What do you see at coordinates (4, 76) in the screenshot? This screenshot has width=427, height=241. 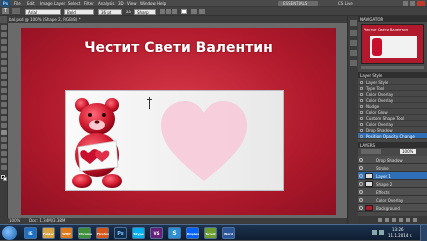 I see `brush-tool-icon` at bounding box center [4, 76].